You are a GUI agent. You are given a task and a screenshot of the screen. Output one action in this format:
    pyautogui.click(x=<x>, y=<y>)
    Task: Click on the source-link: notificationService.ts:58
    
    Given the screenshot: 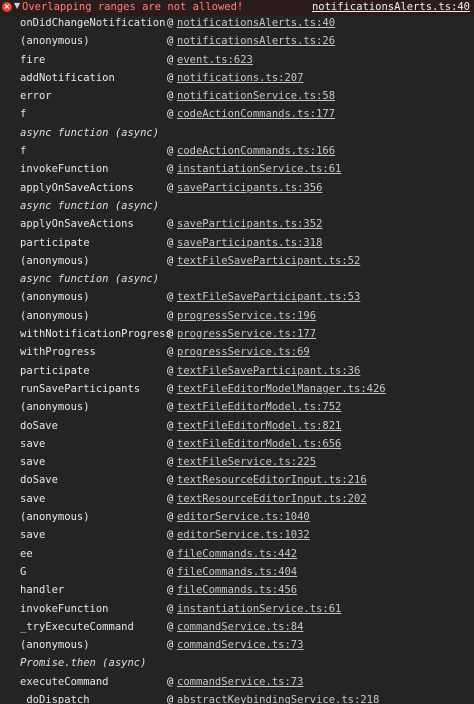 What is the action you would take?
    pyautogui.click(x=256, y=96)
    